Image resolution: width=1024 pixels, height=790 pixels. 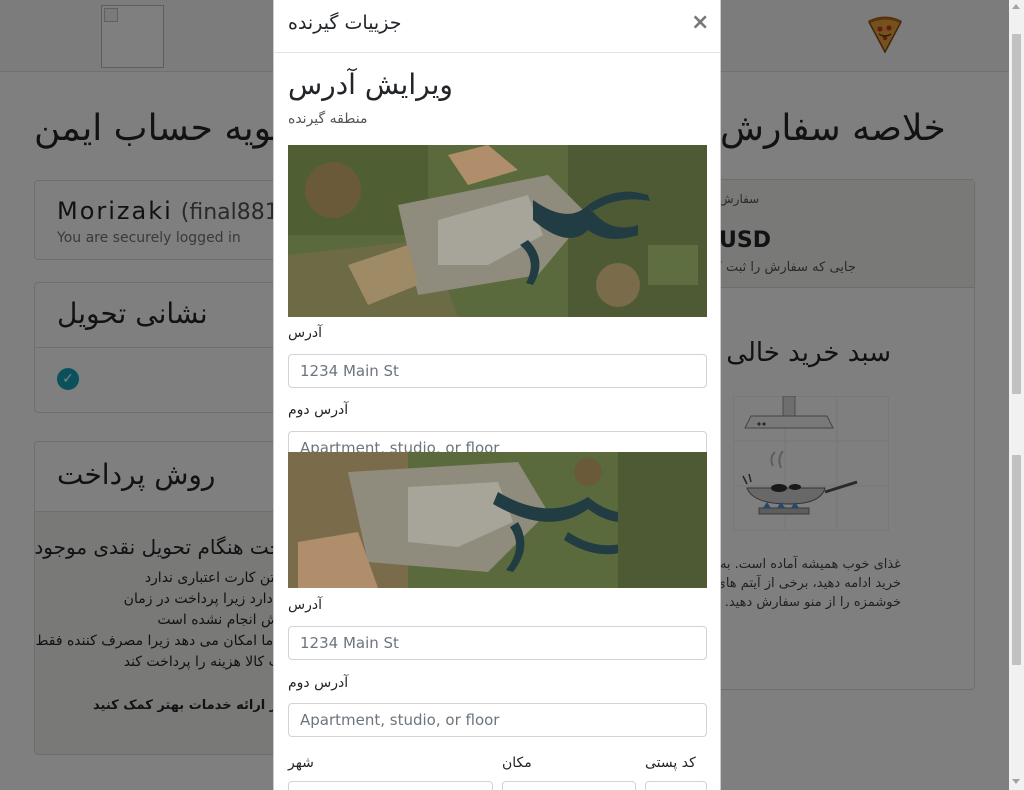 What do you see at coordinates (569, 785) in the screenshot?
I see `place-input` at bounding box center [569, 785].